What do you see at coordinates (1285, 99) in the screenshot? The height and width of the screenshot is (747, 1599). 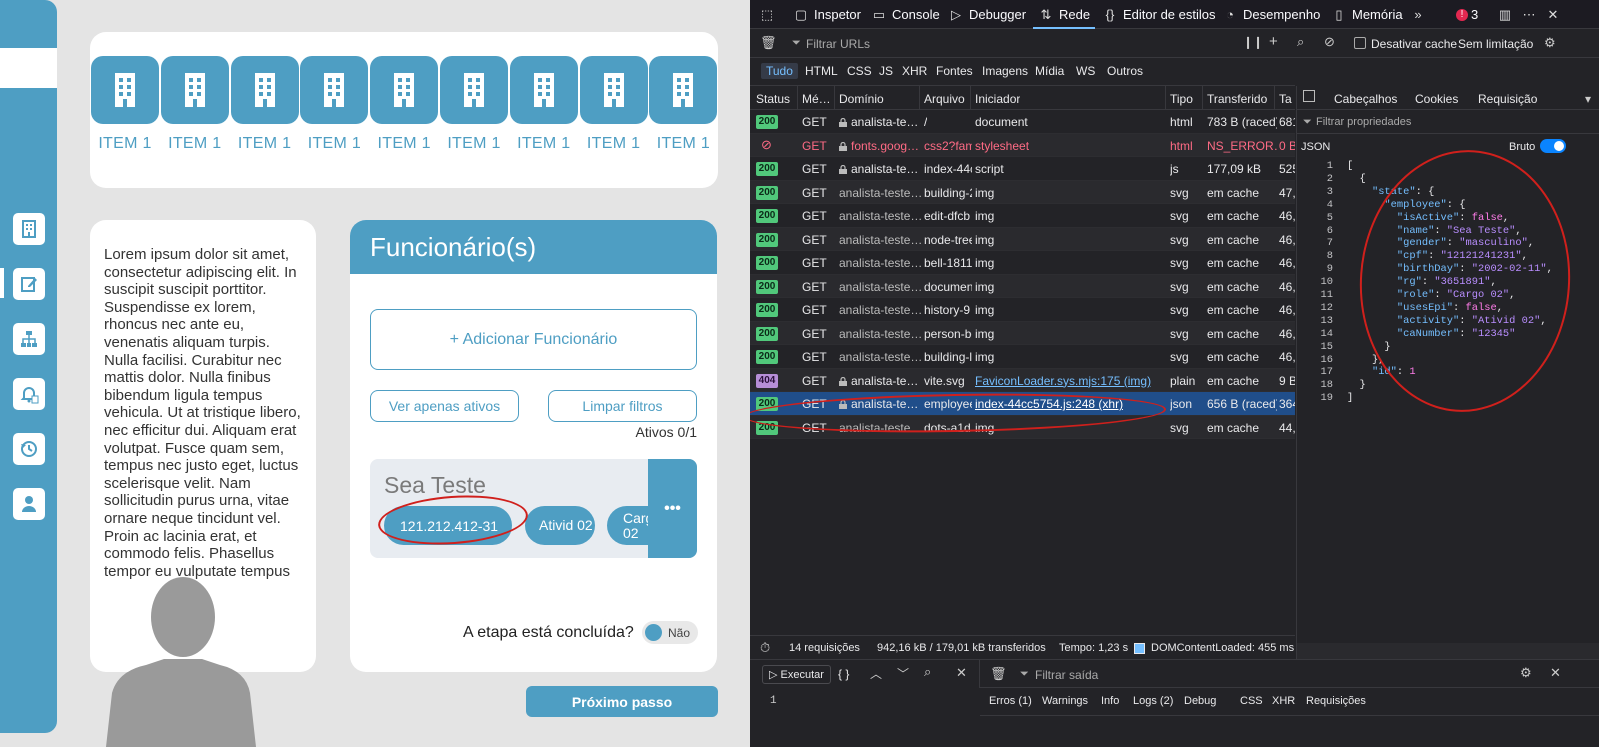 I see `column-header: Ta` at bounding box center [1285, 99].